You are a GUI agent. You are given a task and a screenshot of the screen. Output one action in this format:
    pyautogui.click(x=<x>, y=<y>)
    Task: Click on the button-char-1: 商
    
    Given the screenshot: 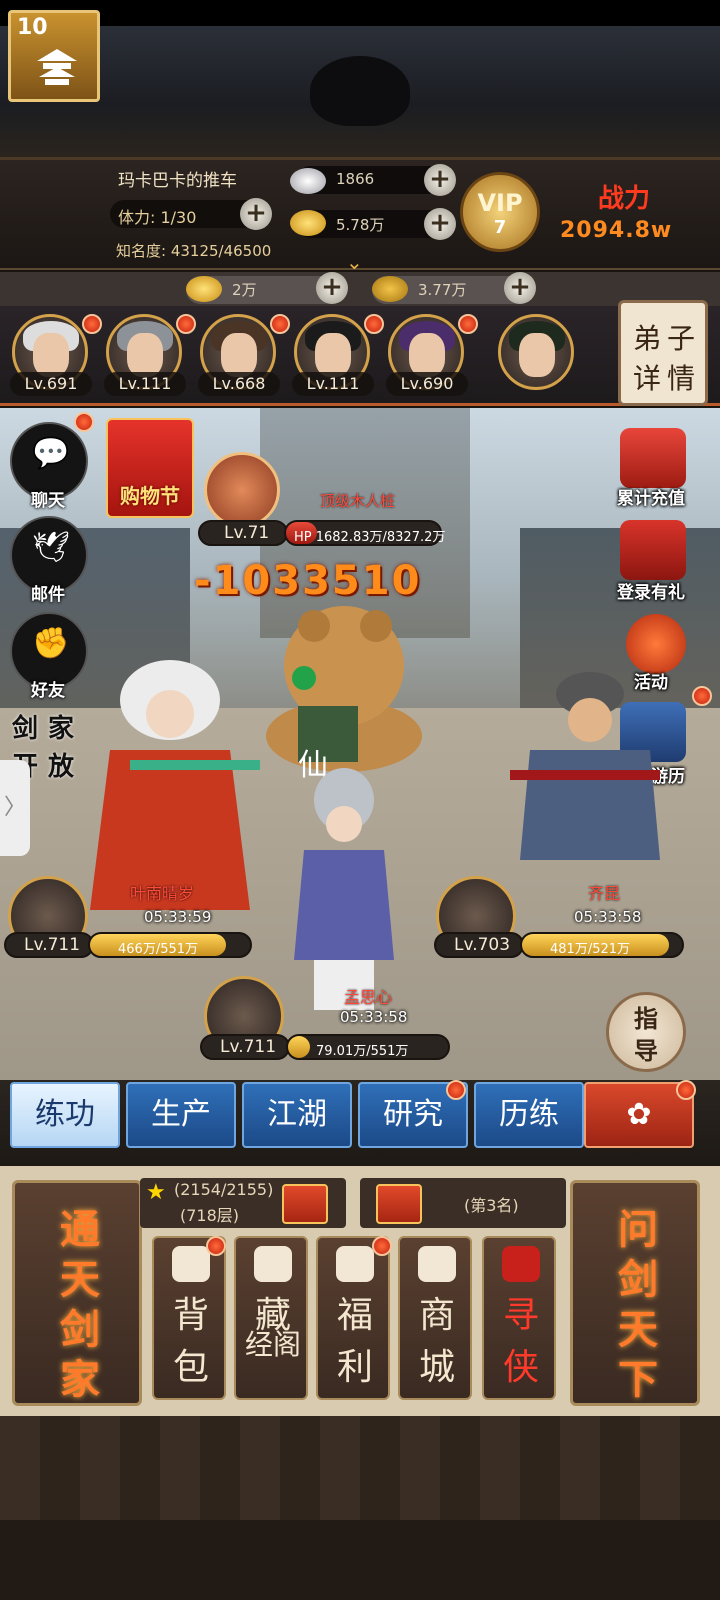 What is the action you would take?
    pyautogui.click(x=436, y=1315)
    